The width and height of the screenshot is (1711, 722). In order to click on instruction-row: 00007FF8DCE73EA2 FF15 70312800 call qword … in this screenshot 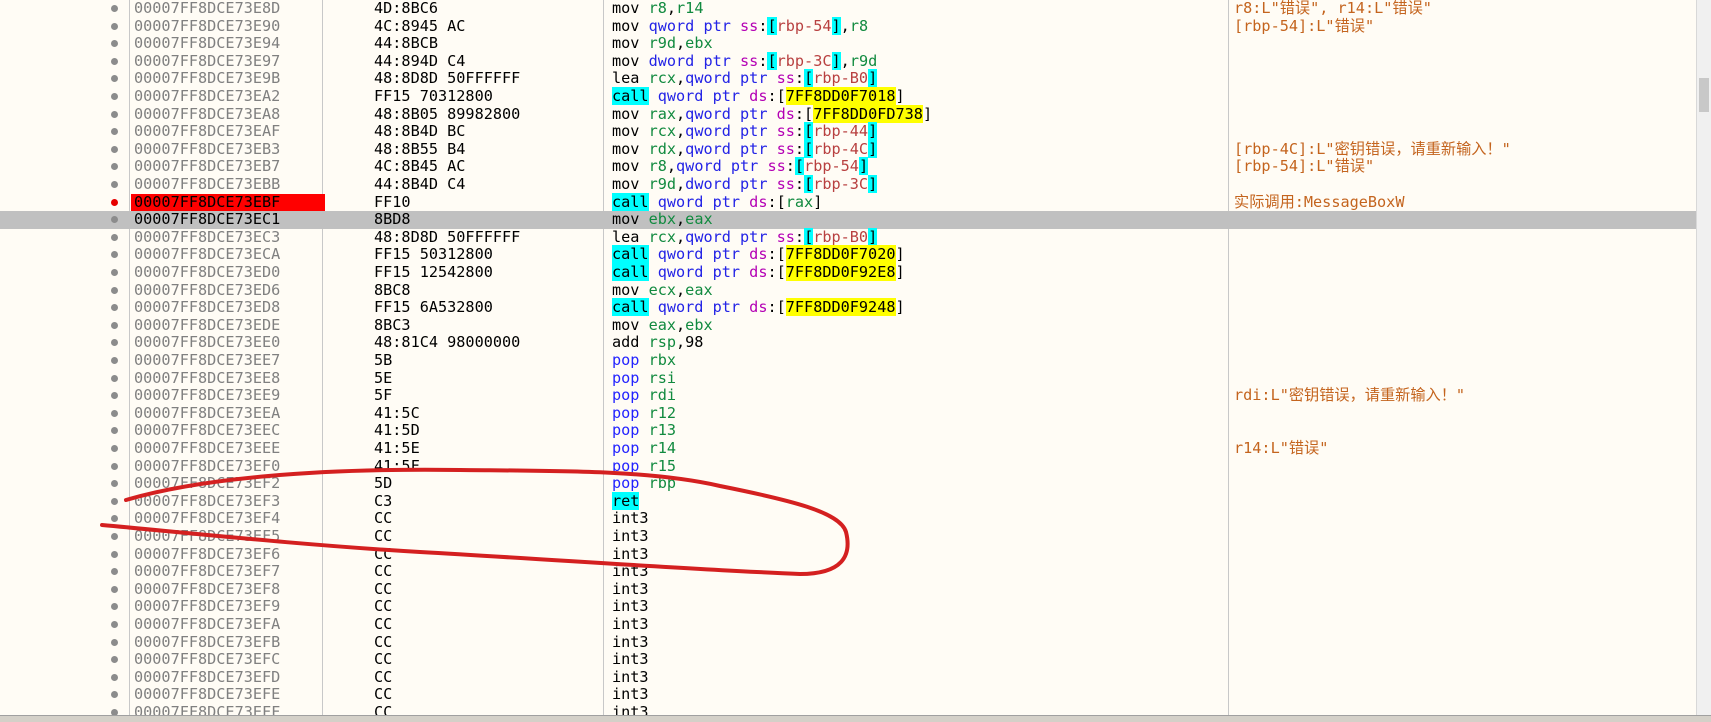, I will do `click(848, 96)`.